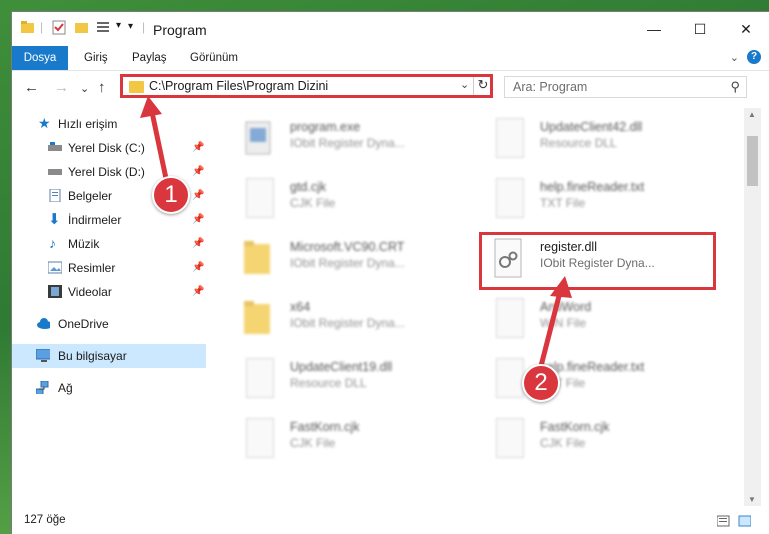  What do you see at coordinates (541, 383) in the screenshot?
I see `step-2-badge: 2` at bounding box center [541, 383].